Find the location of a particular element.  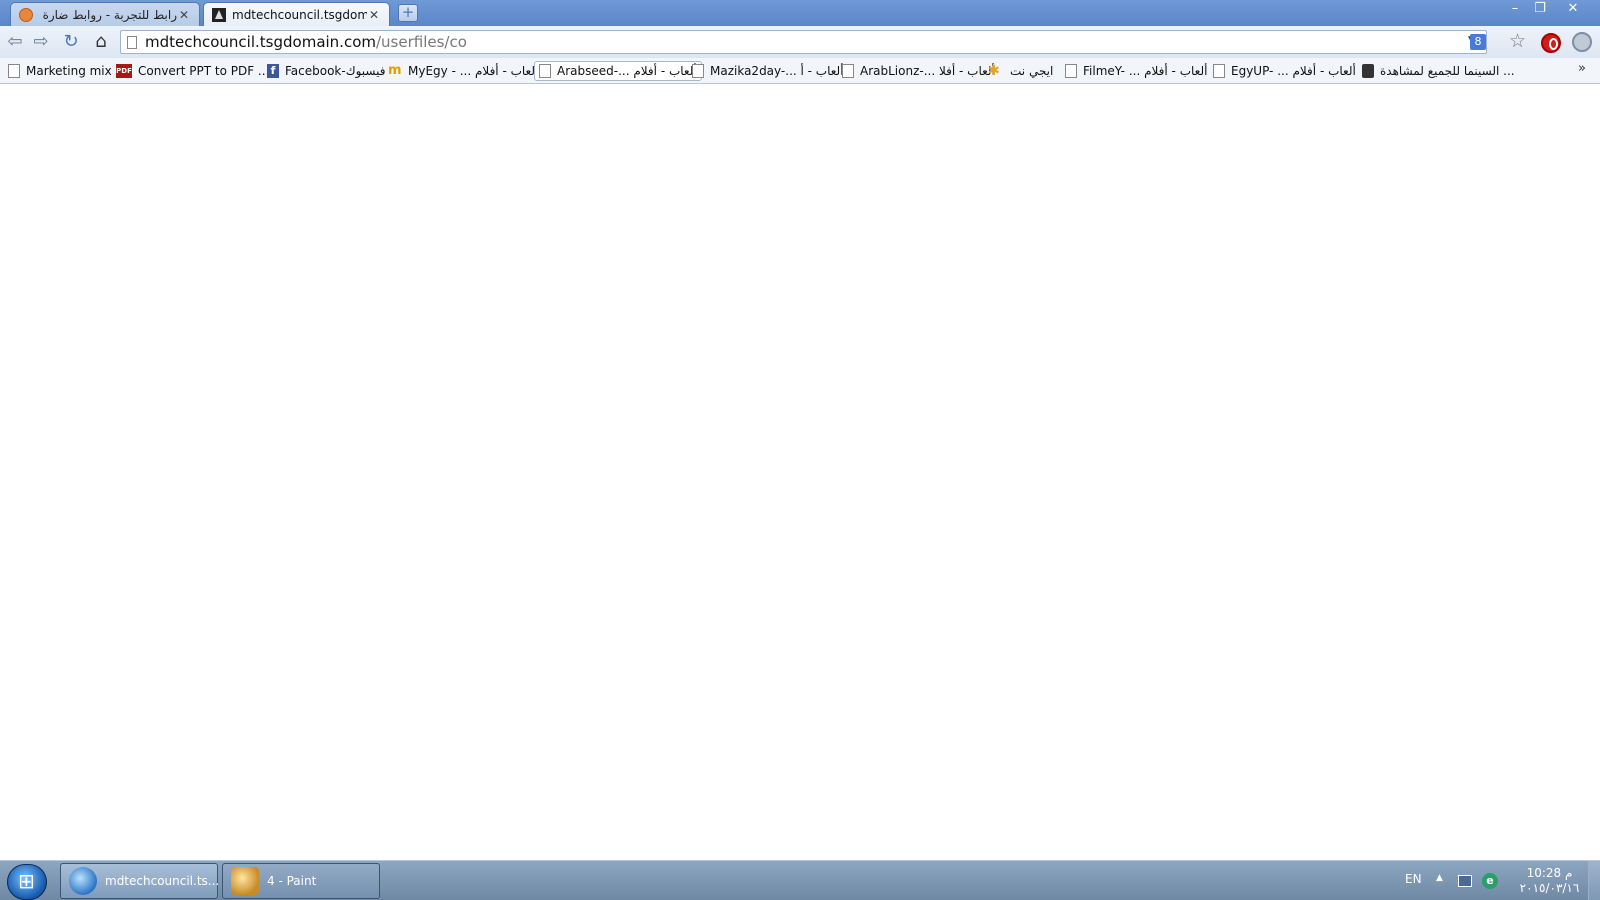

extension-power-icon is located at coordinates (1551, 43).